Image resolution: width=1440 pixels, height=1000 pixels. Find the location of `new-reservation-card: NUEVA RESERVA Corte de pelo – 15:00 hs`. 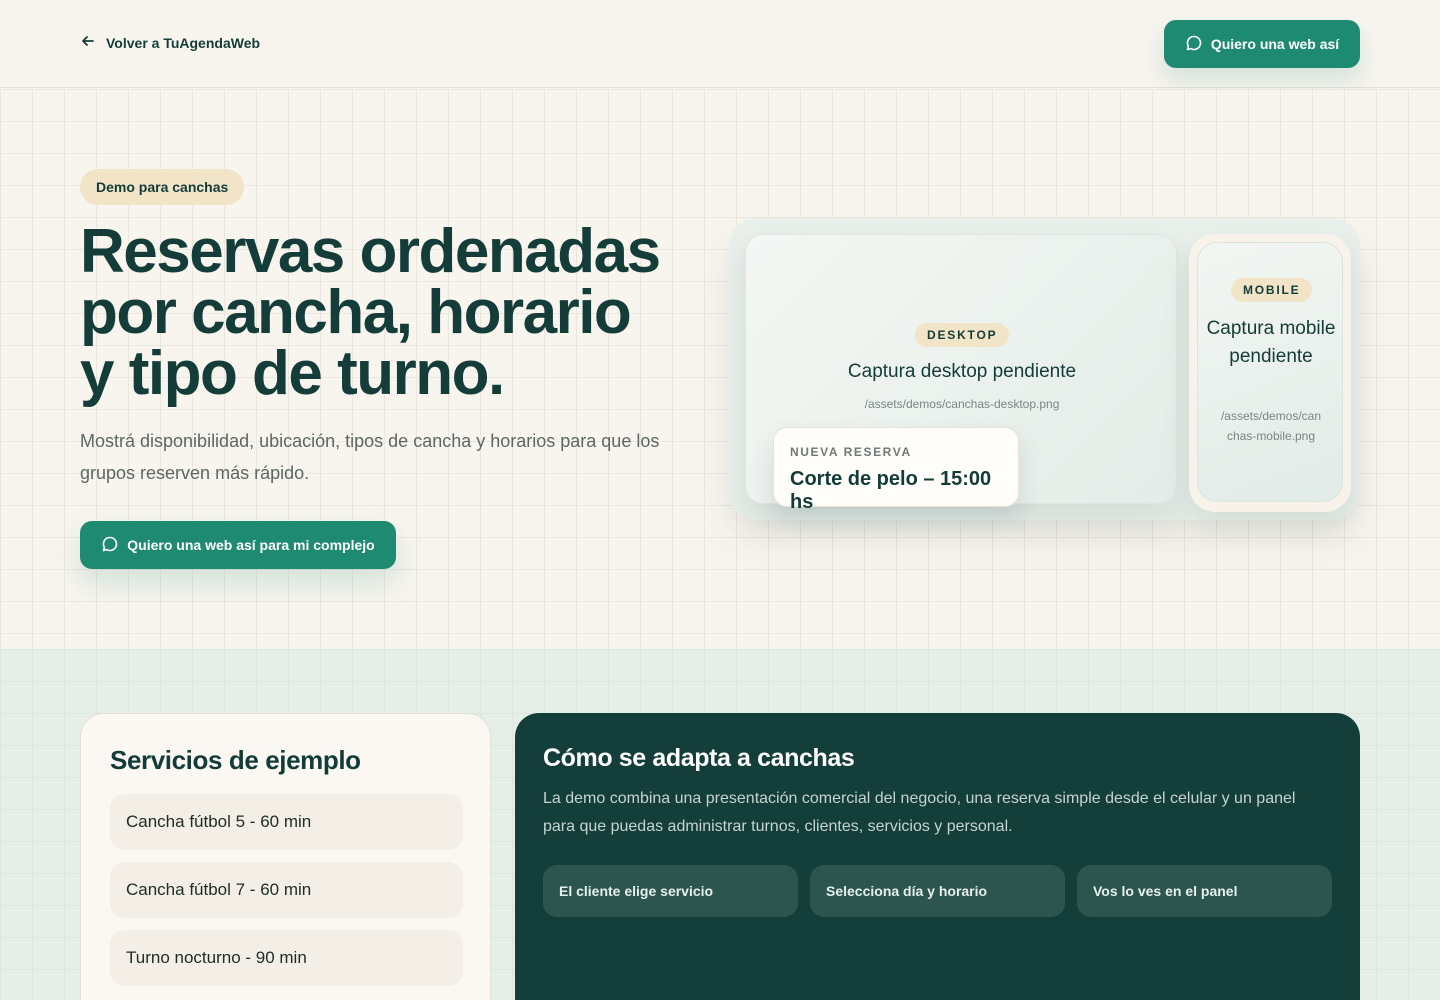

new-reservation-card: NUEVA RESERVA Corte de pelo – 15:00 hs is located at coordinates (896, 470).